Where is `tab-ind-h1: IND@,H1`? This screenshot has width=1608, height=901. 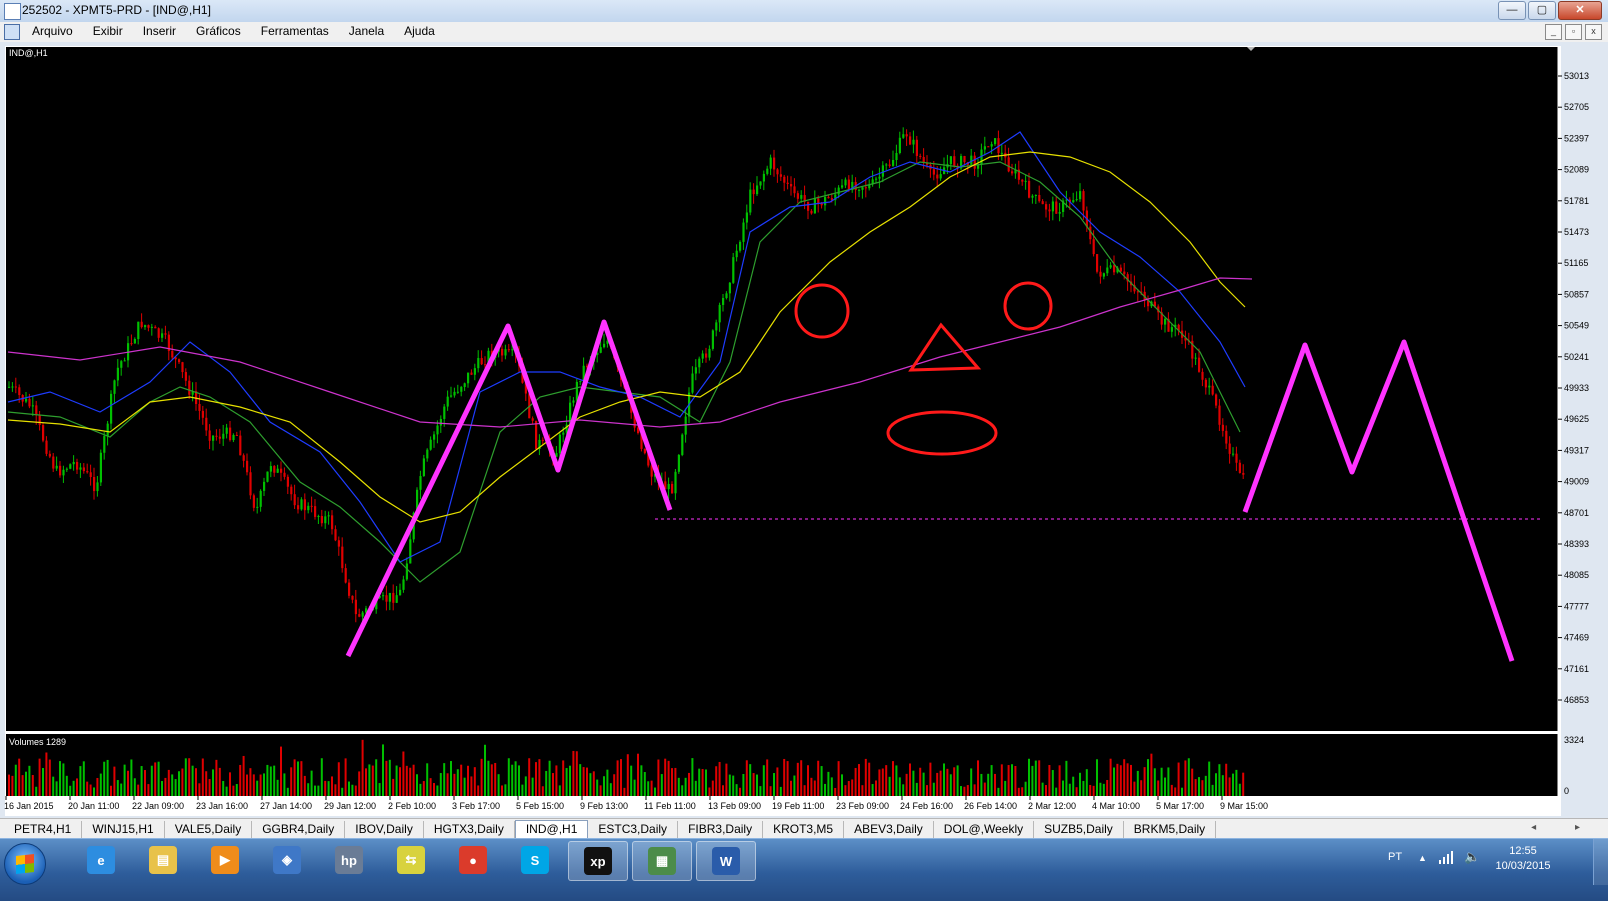 tab-ind-h1: IND@,H1 is located at coordinates (551, 829).